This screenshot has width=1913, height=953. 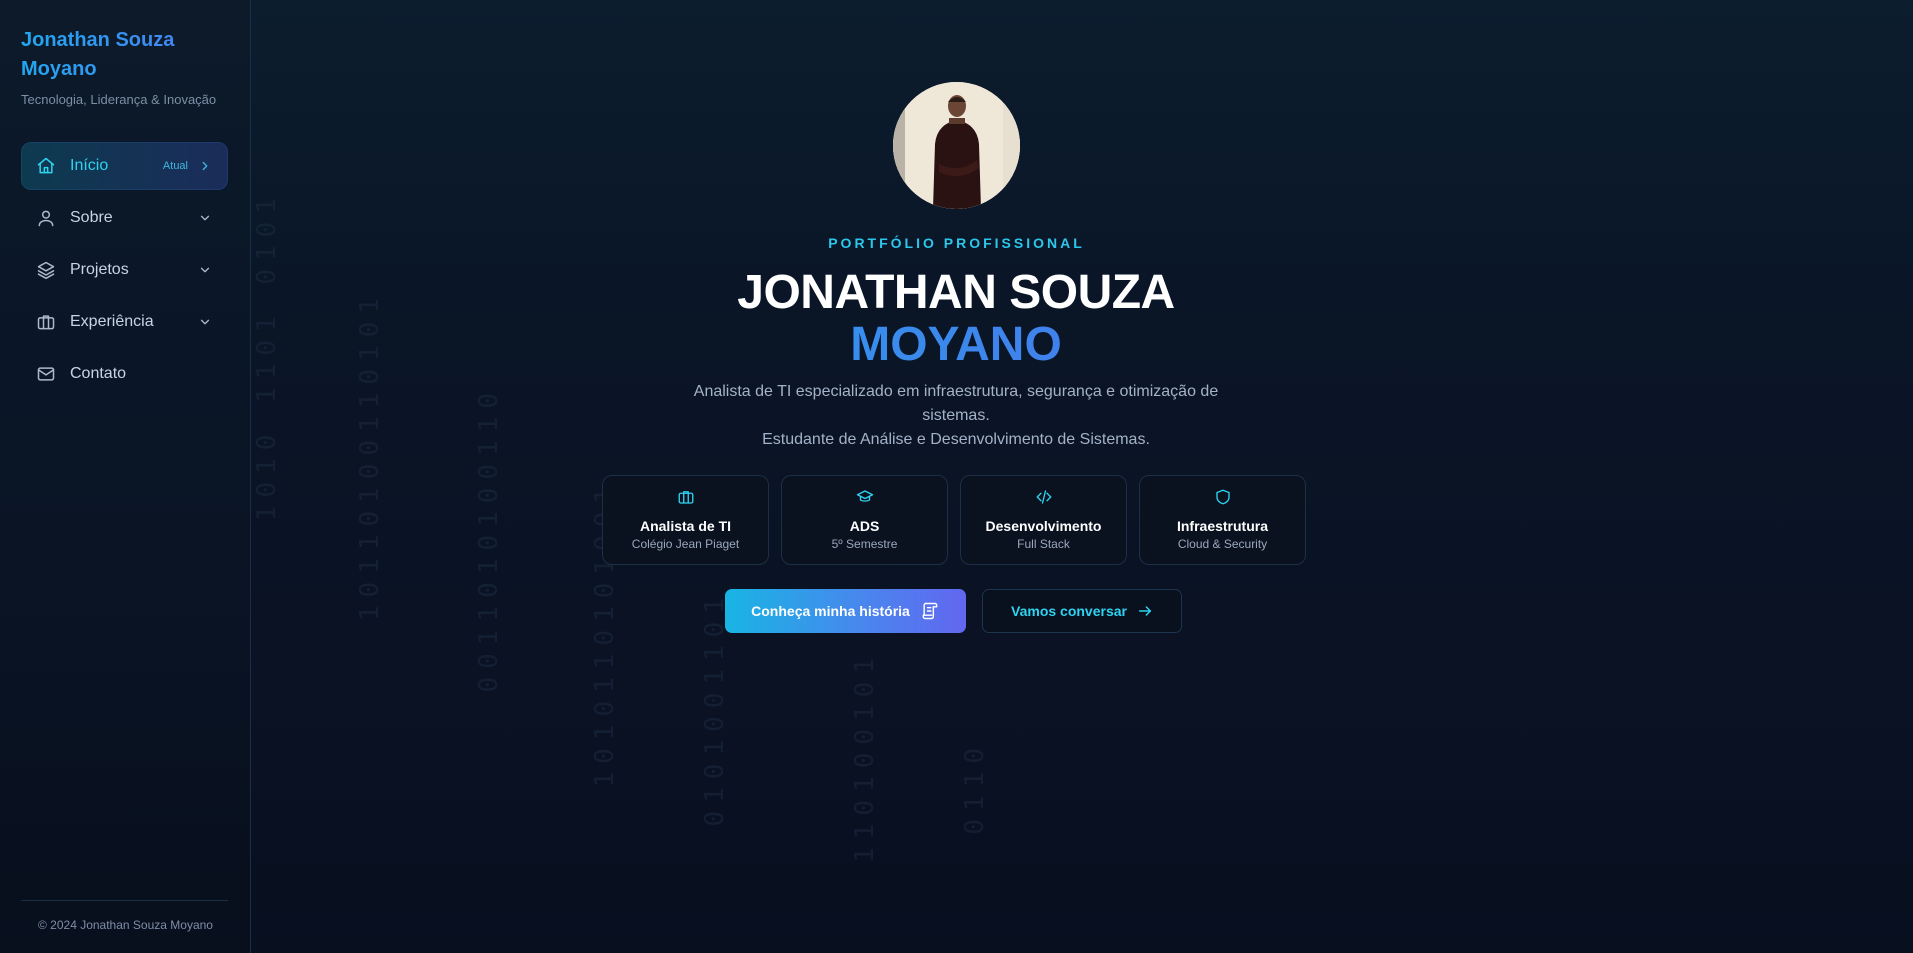 What do you see at coordinates (124, 900) in the screenshot?
I see `sidebar-divider` at bounding box center [124, 900].